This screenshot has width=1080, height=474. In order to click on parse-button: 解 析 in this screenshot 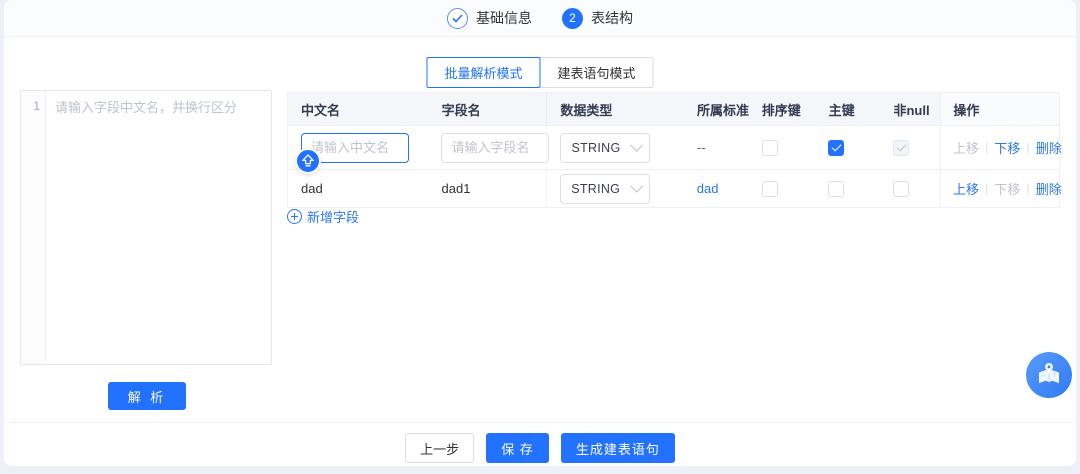, I will do `click(147, 396)`.